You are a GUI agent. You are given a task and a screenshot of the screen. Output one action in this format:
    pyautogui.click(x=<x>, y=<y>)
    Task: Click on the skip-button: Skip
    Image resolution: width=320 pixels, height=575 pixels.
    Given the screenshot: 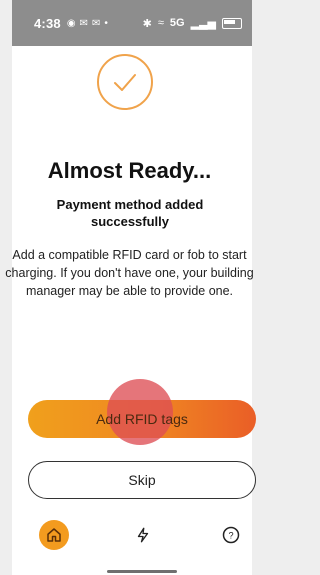 What is the action you would take?
    pyautogui.click(x=142, y=480)
    